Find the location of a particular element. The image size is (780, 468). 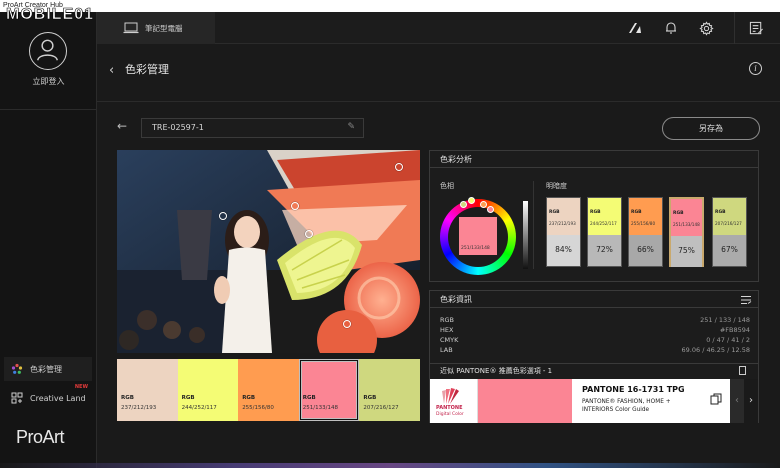

luminance-card: RGB 255/156/80 66% is located at coordinates (645, 232).